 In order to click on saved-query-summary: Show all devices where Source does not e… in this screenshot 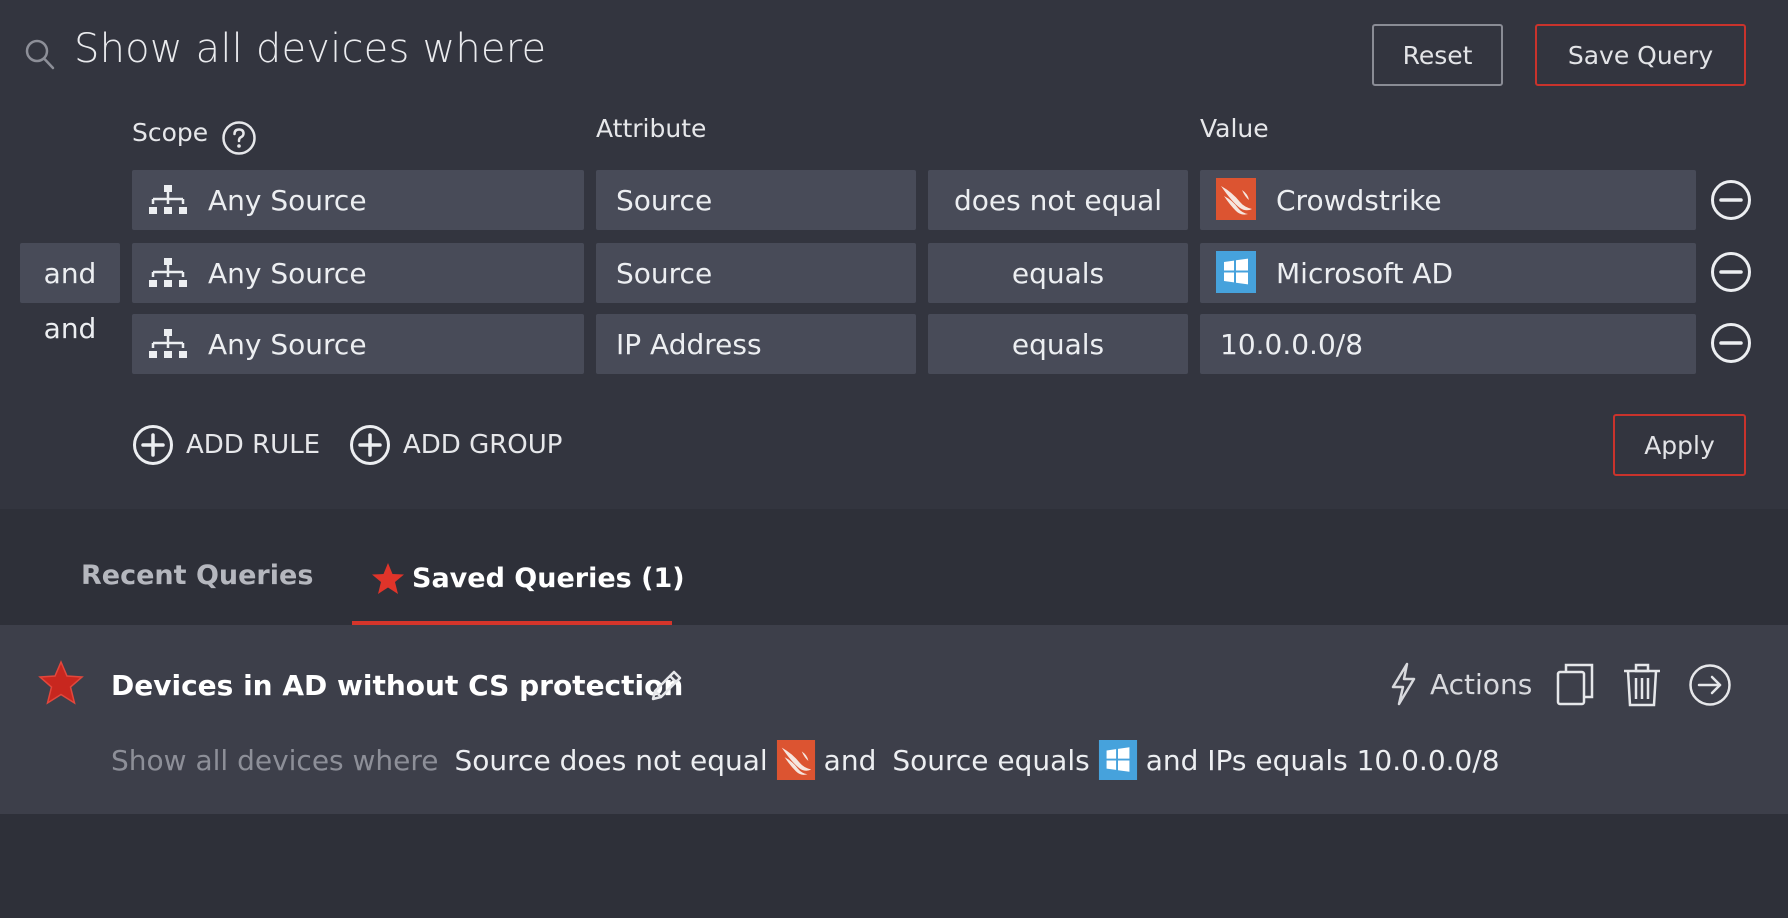, I will do `click(805, 760)`.